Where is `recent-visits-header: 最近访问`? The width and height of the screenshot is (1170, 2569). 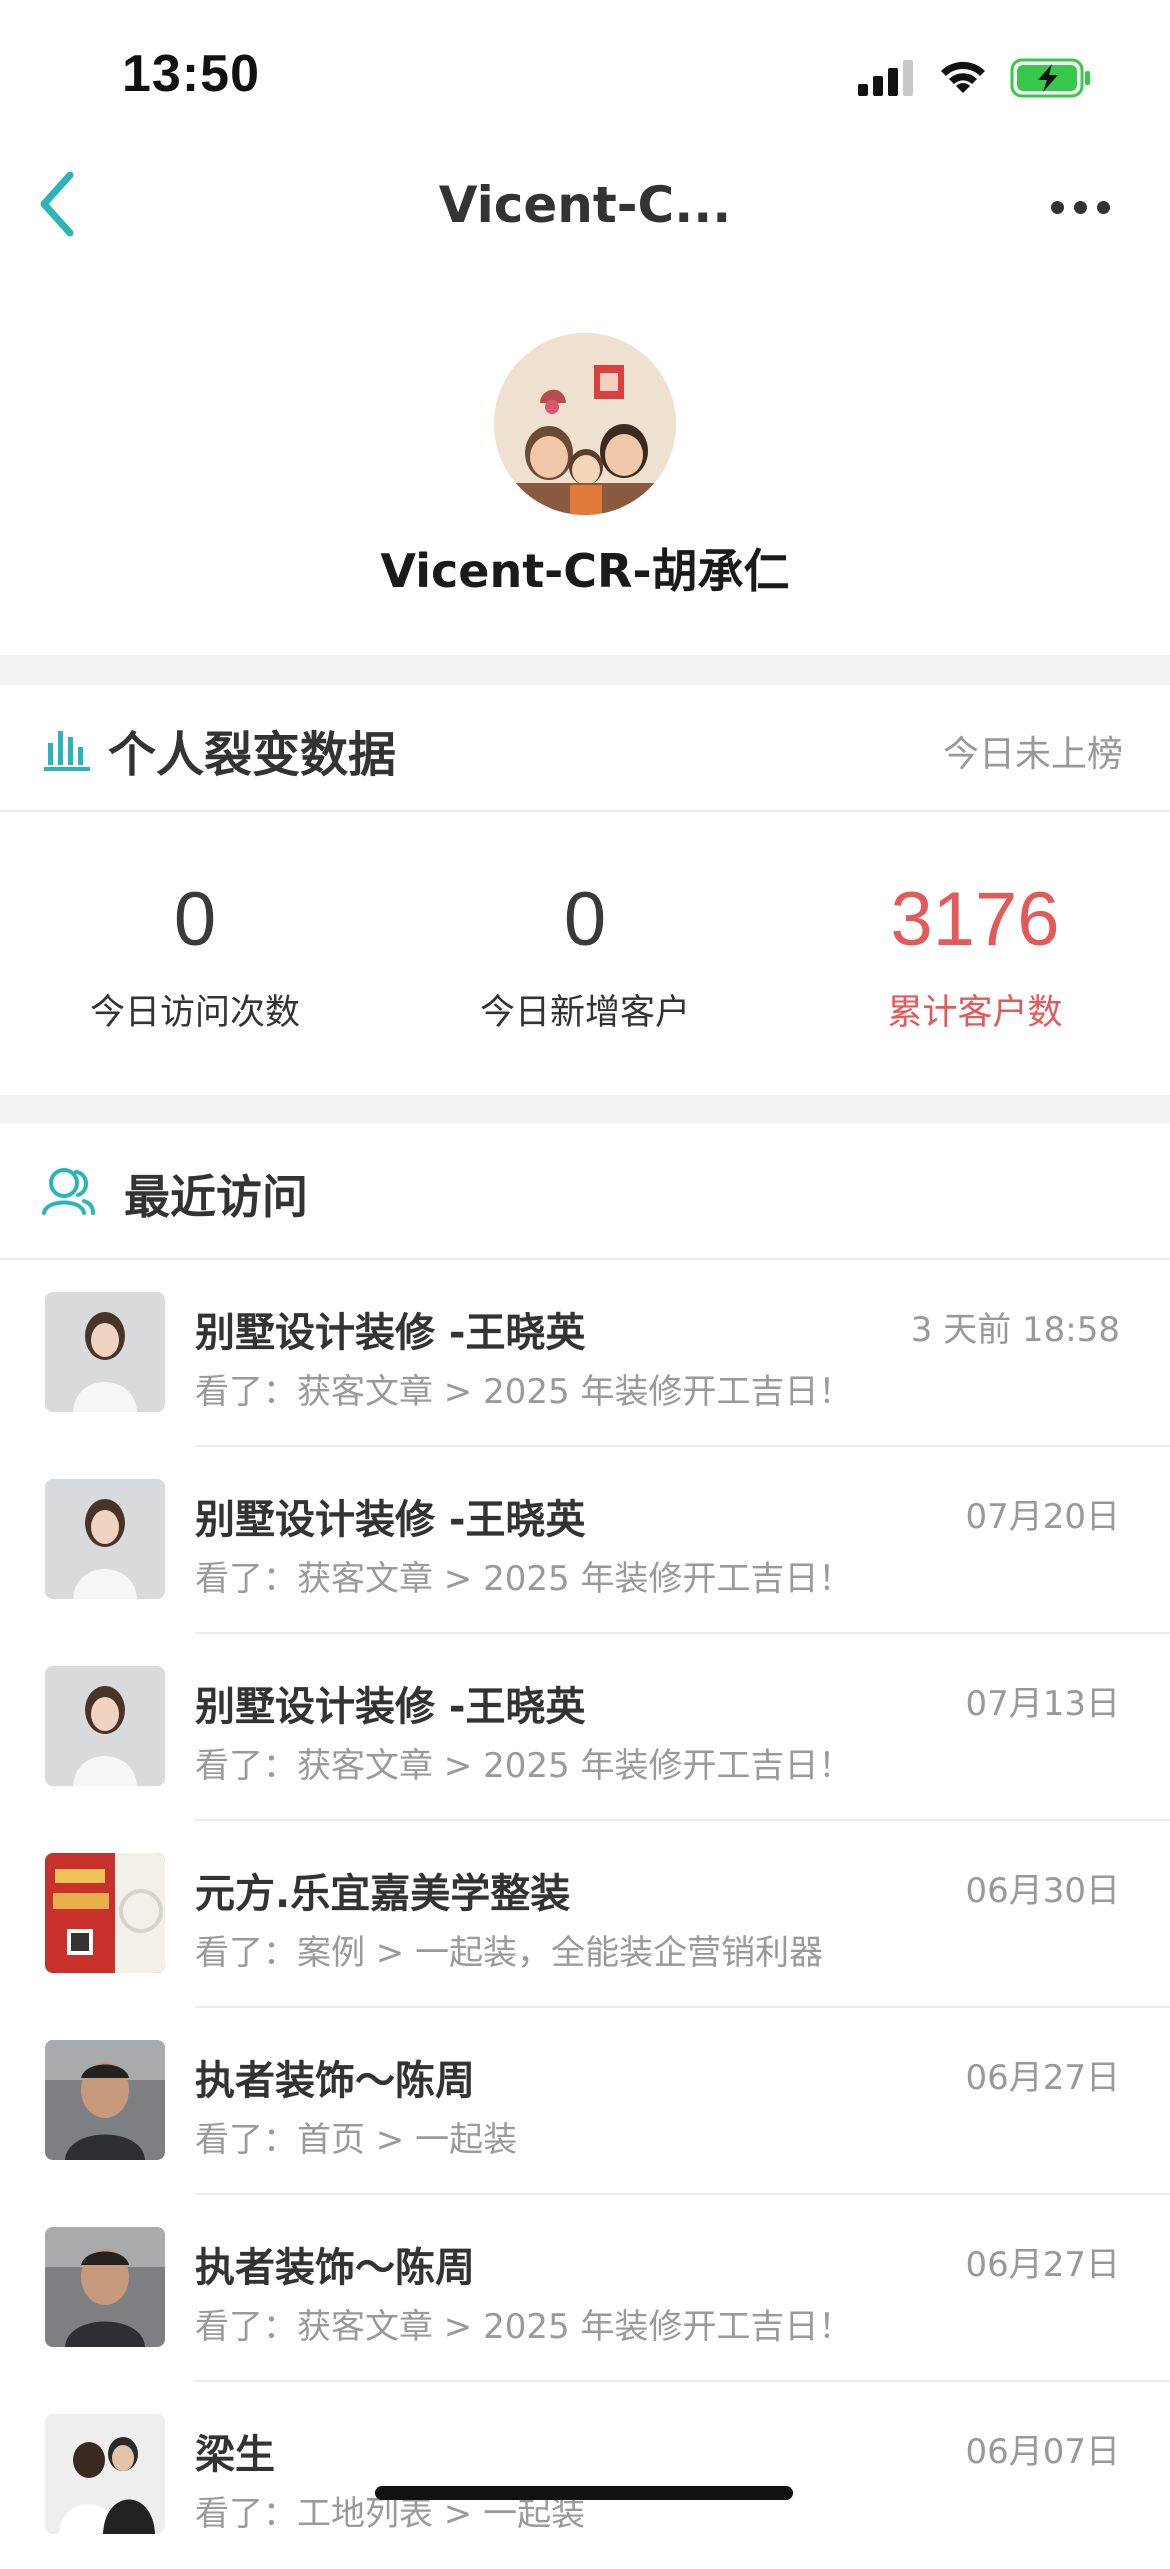
recent-visits-header: 最近访问 is located at coordinates (585, 1191).